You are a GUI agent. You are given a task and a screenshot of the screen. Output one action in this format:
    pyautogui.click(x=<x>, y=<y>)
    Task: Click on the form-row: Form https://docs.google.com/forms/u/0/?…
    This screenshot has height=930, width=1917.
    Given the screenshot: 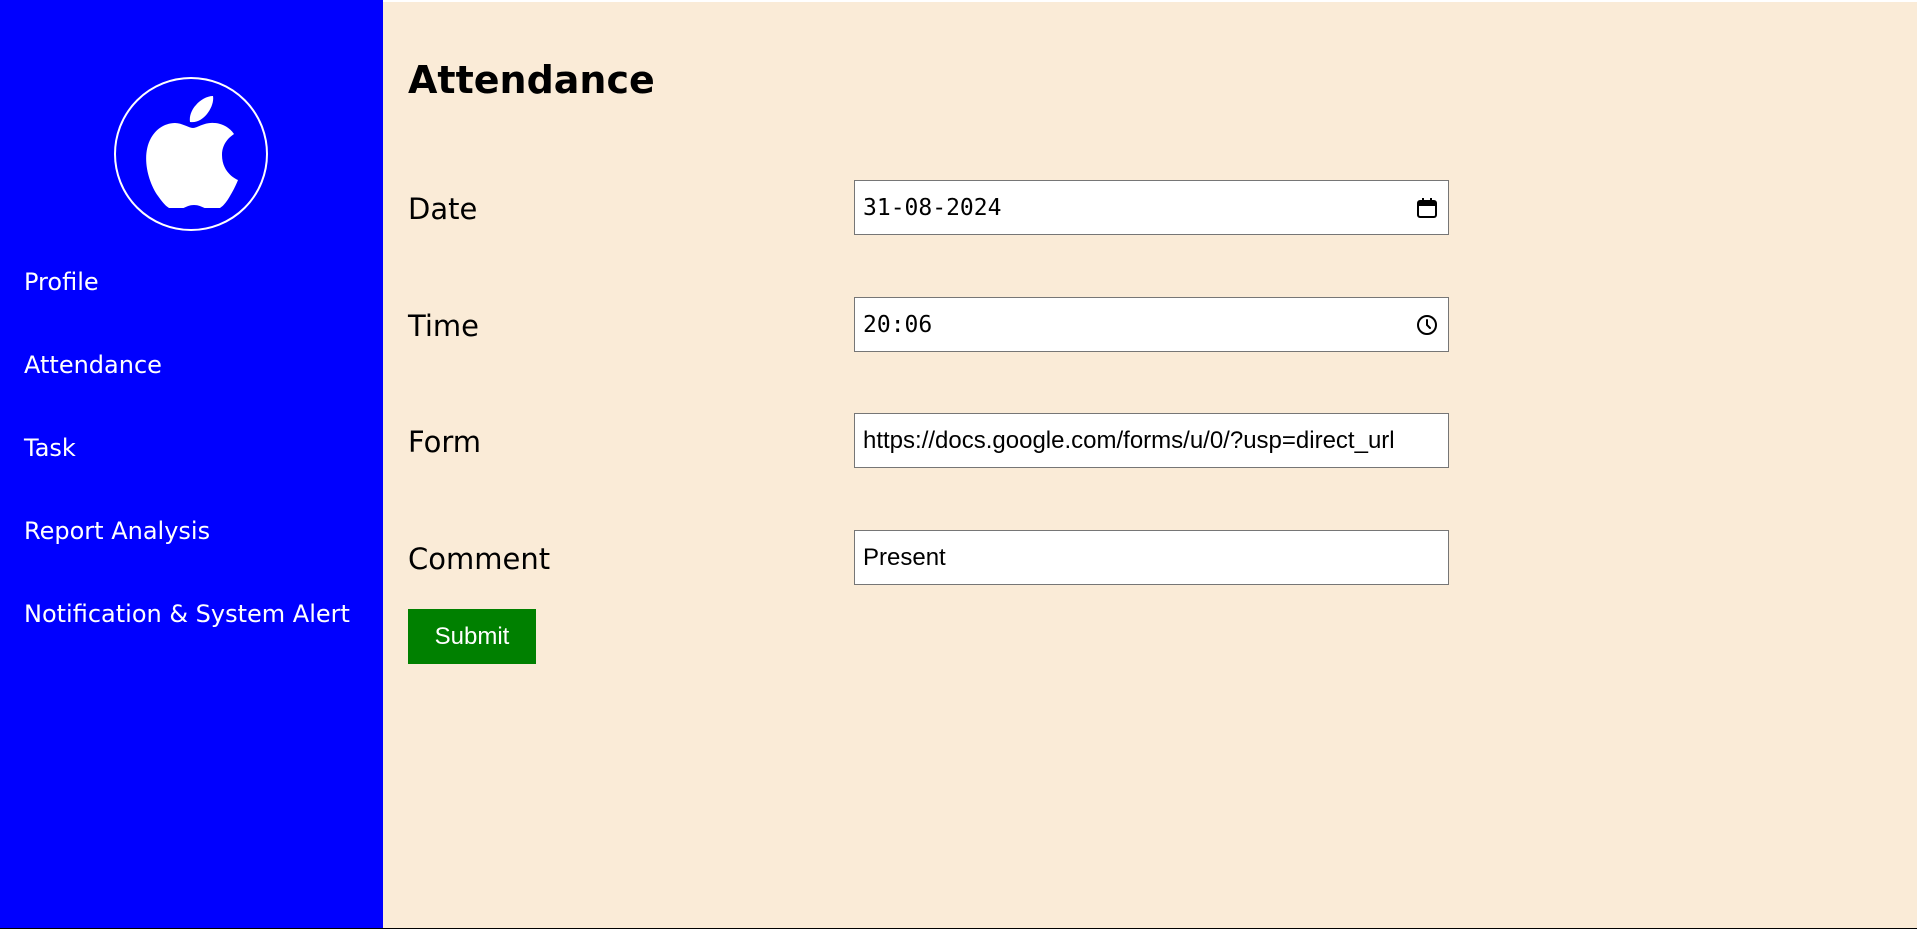 What is the action you would take?
    pyautogui.click(x=943, y=441)
    